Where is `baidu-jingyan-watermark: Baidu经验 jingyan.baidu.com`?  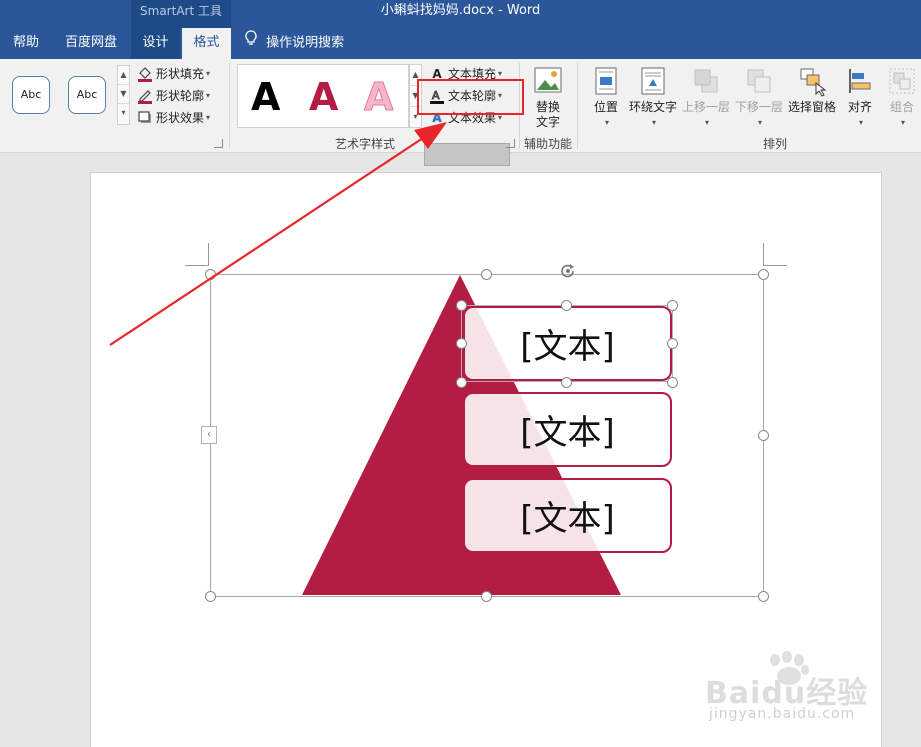 baidu-jingyan-watermark: Baidu经验 jingyan.baidu.com is located at coordinates (790, 688).